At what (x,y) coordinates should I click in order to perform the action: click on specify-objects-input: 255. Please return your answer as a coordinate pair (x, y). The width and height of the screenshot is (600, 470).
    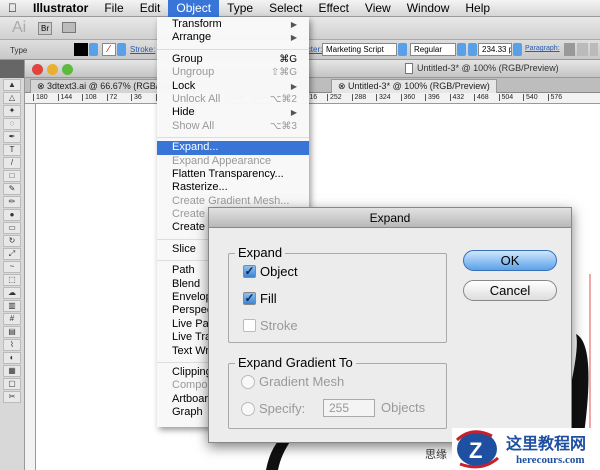
    Looking at the image, I should click on (349, 408).